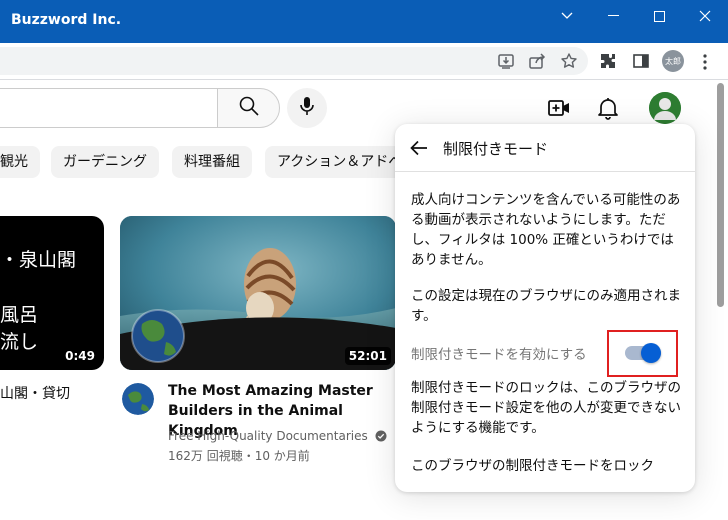 The width and height of the screenshot is (728, 520). Describe the element at coordinates (506, 61) in the screenshot. I see `install-app-icon` at that location.